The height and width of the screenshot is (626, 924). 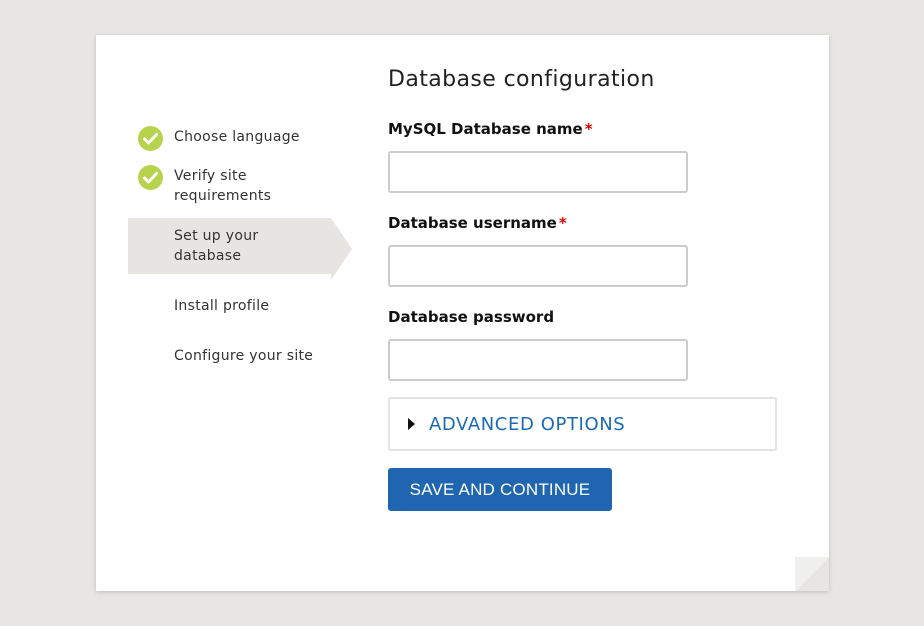 I want to click on db-username-input, so click(x=538, y=266).